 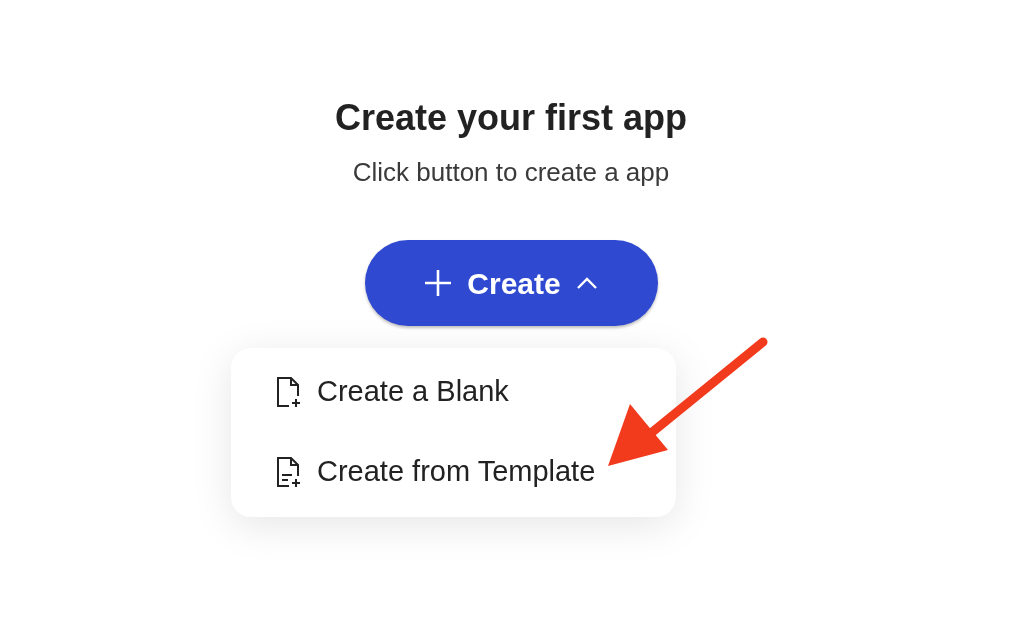 What do you see at coordinates (511, 283) in the screenshot?
I see `create-button: Create` at bounding box center [511, 283].